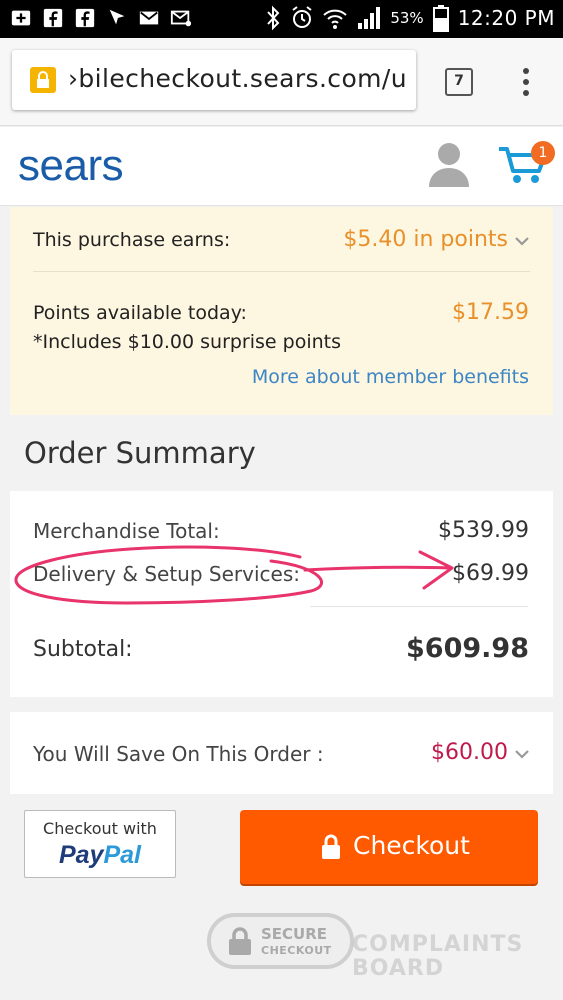  What do you see at coordinates (132, 240) in the screenshot?
I see `points-earn-label: This purchase earns:` at bounding box center [132, 240].